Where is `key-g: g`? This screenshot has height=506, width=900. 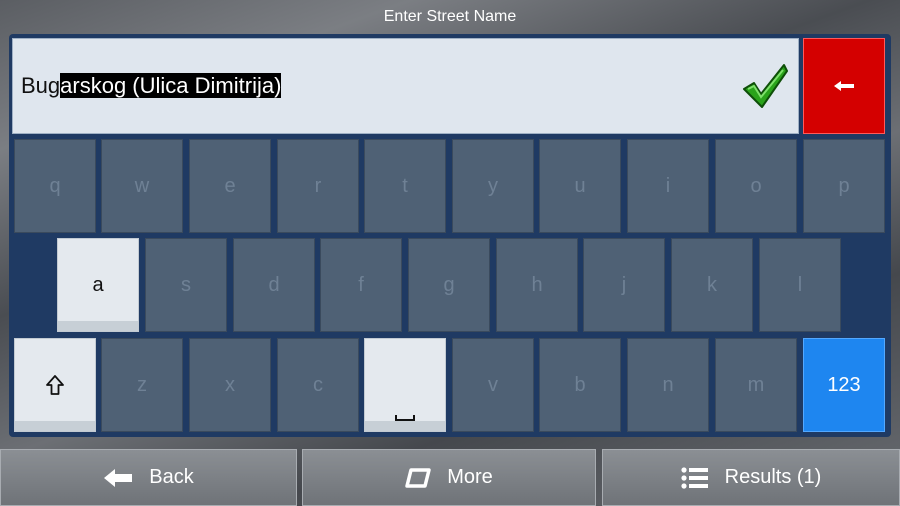
key-g: g is located at coordinates (449, 285).